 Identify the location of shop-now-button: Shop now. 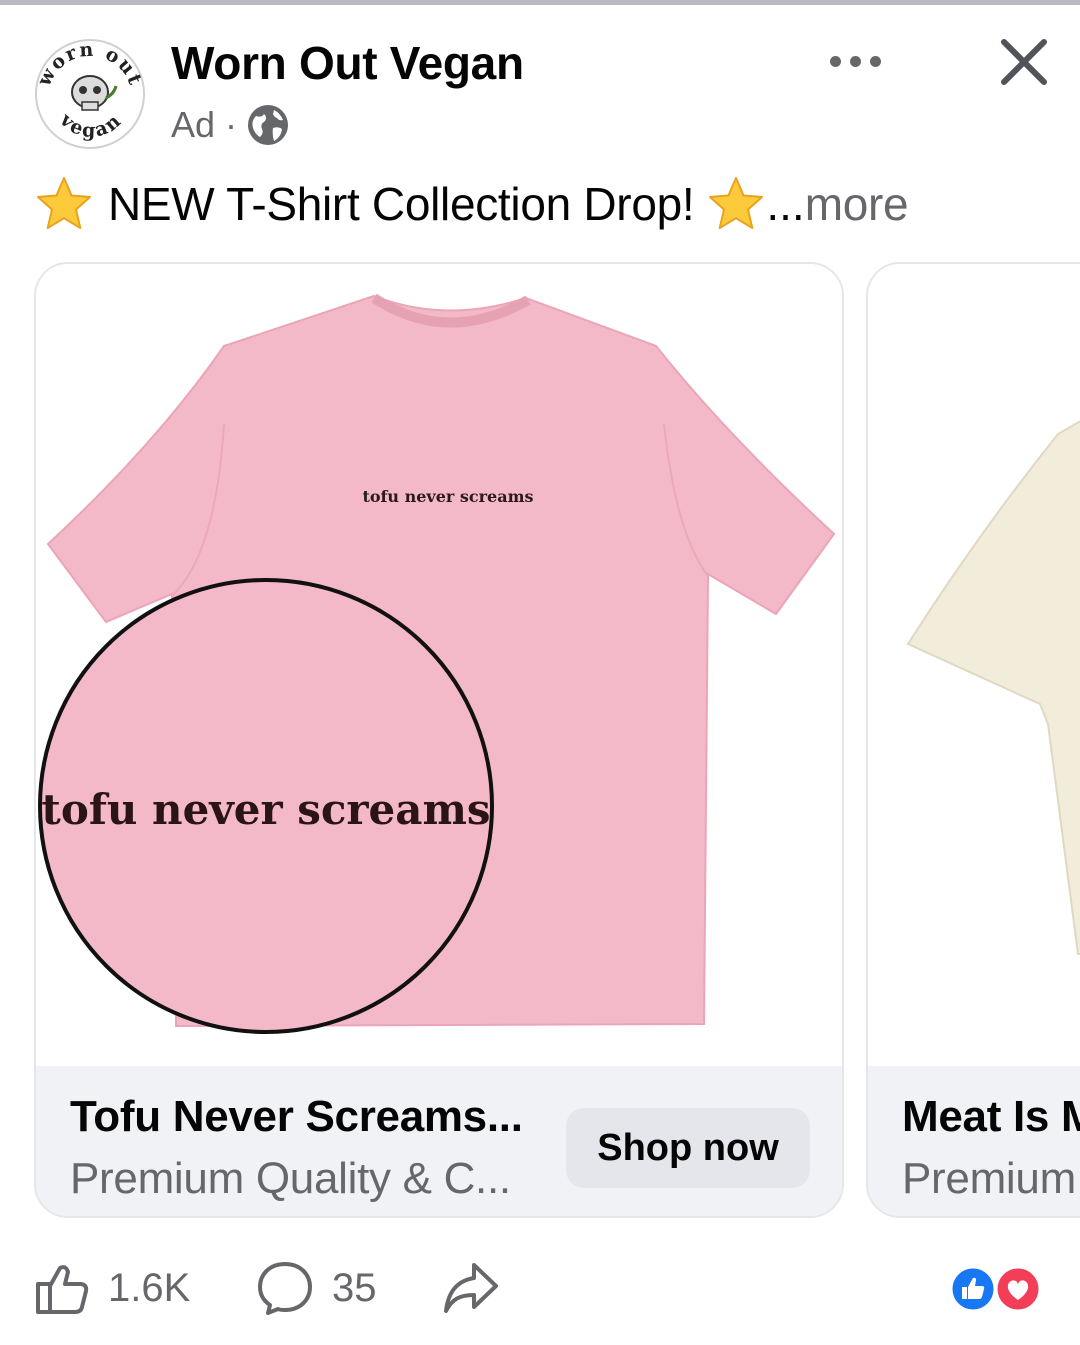
(688, 1148).